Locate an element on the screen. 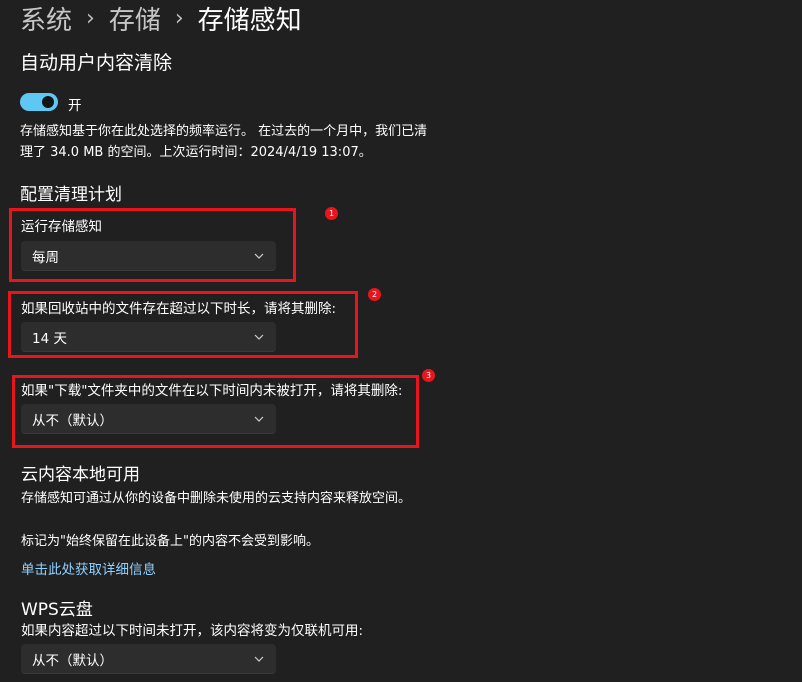 Image resolution: width=802 pixels, height=682 pixels. cloud-content-description: 存储感知可通过从你的设备中删除未使用的云支持内容来释放空间。 is located at coordinates (216, 498).